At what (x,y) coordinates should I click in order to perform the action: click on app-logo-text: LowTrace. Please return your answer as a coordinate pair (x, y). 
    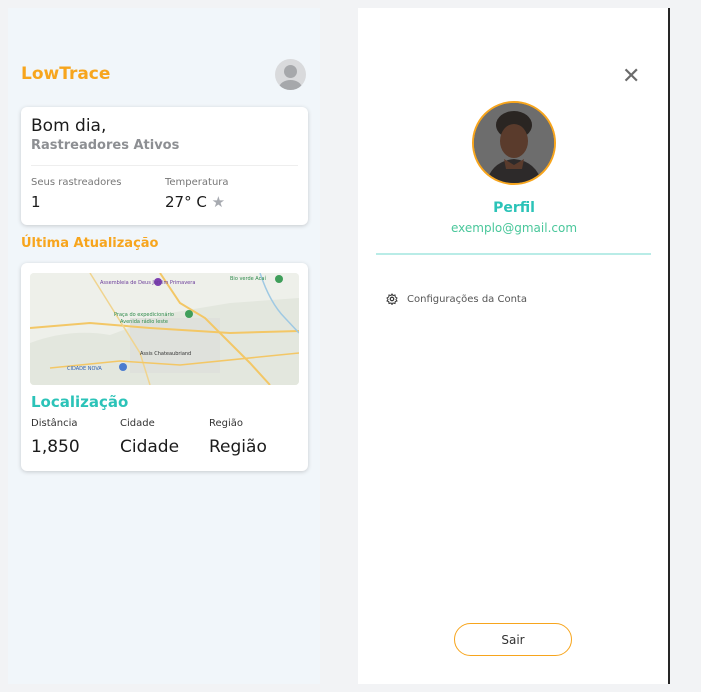
    Looking at the image, I should click on (66, 74).